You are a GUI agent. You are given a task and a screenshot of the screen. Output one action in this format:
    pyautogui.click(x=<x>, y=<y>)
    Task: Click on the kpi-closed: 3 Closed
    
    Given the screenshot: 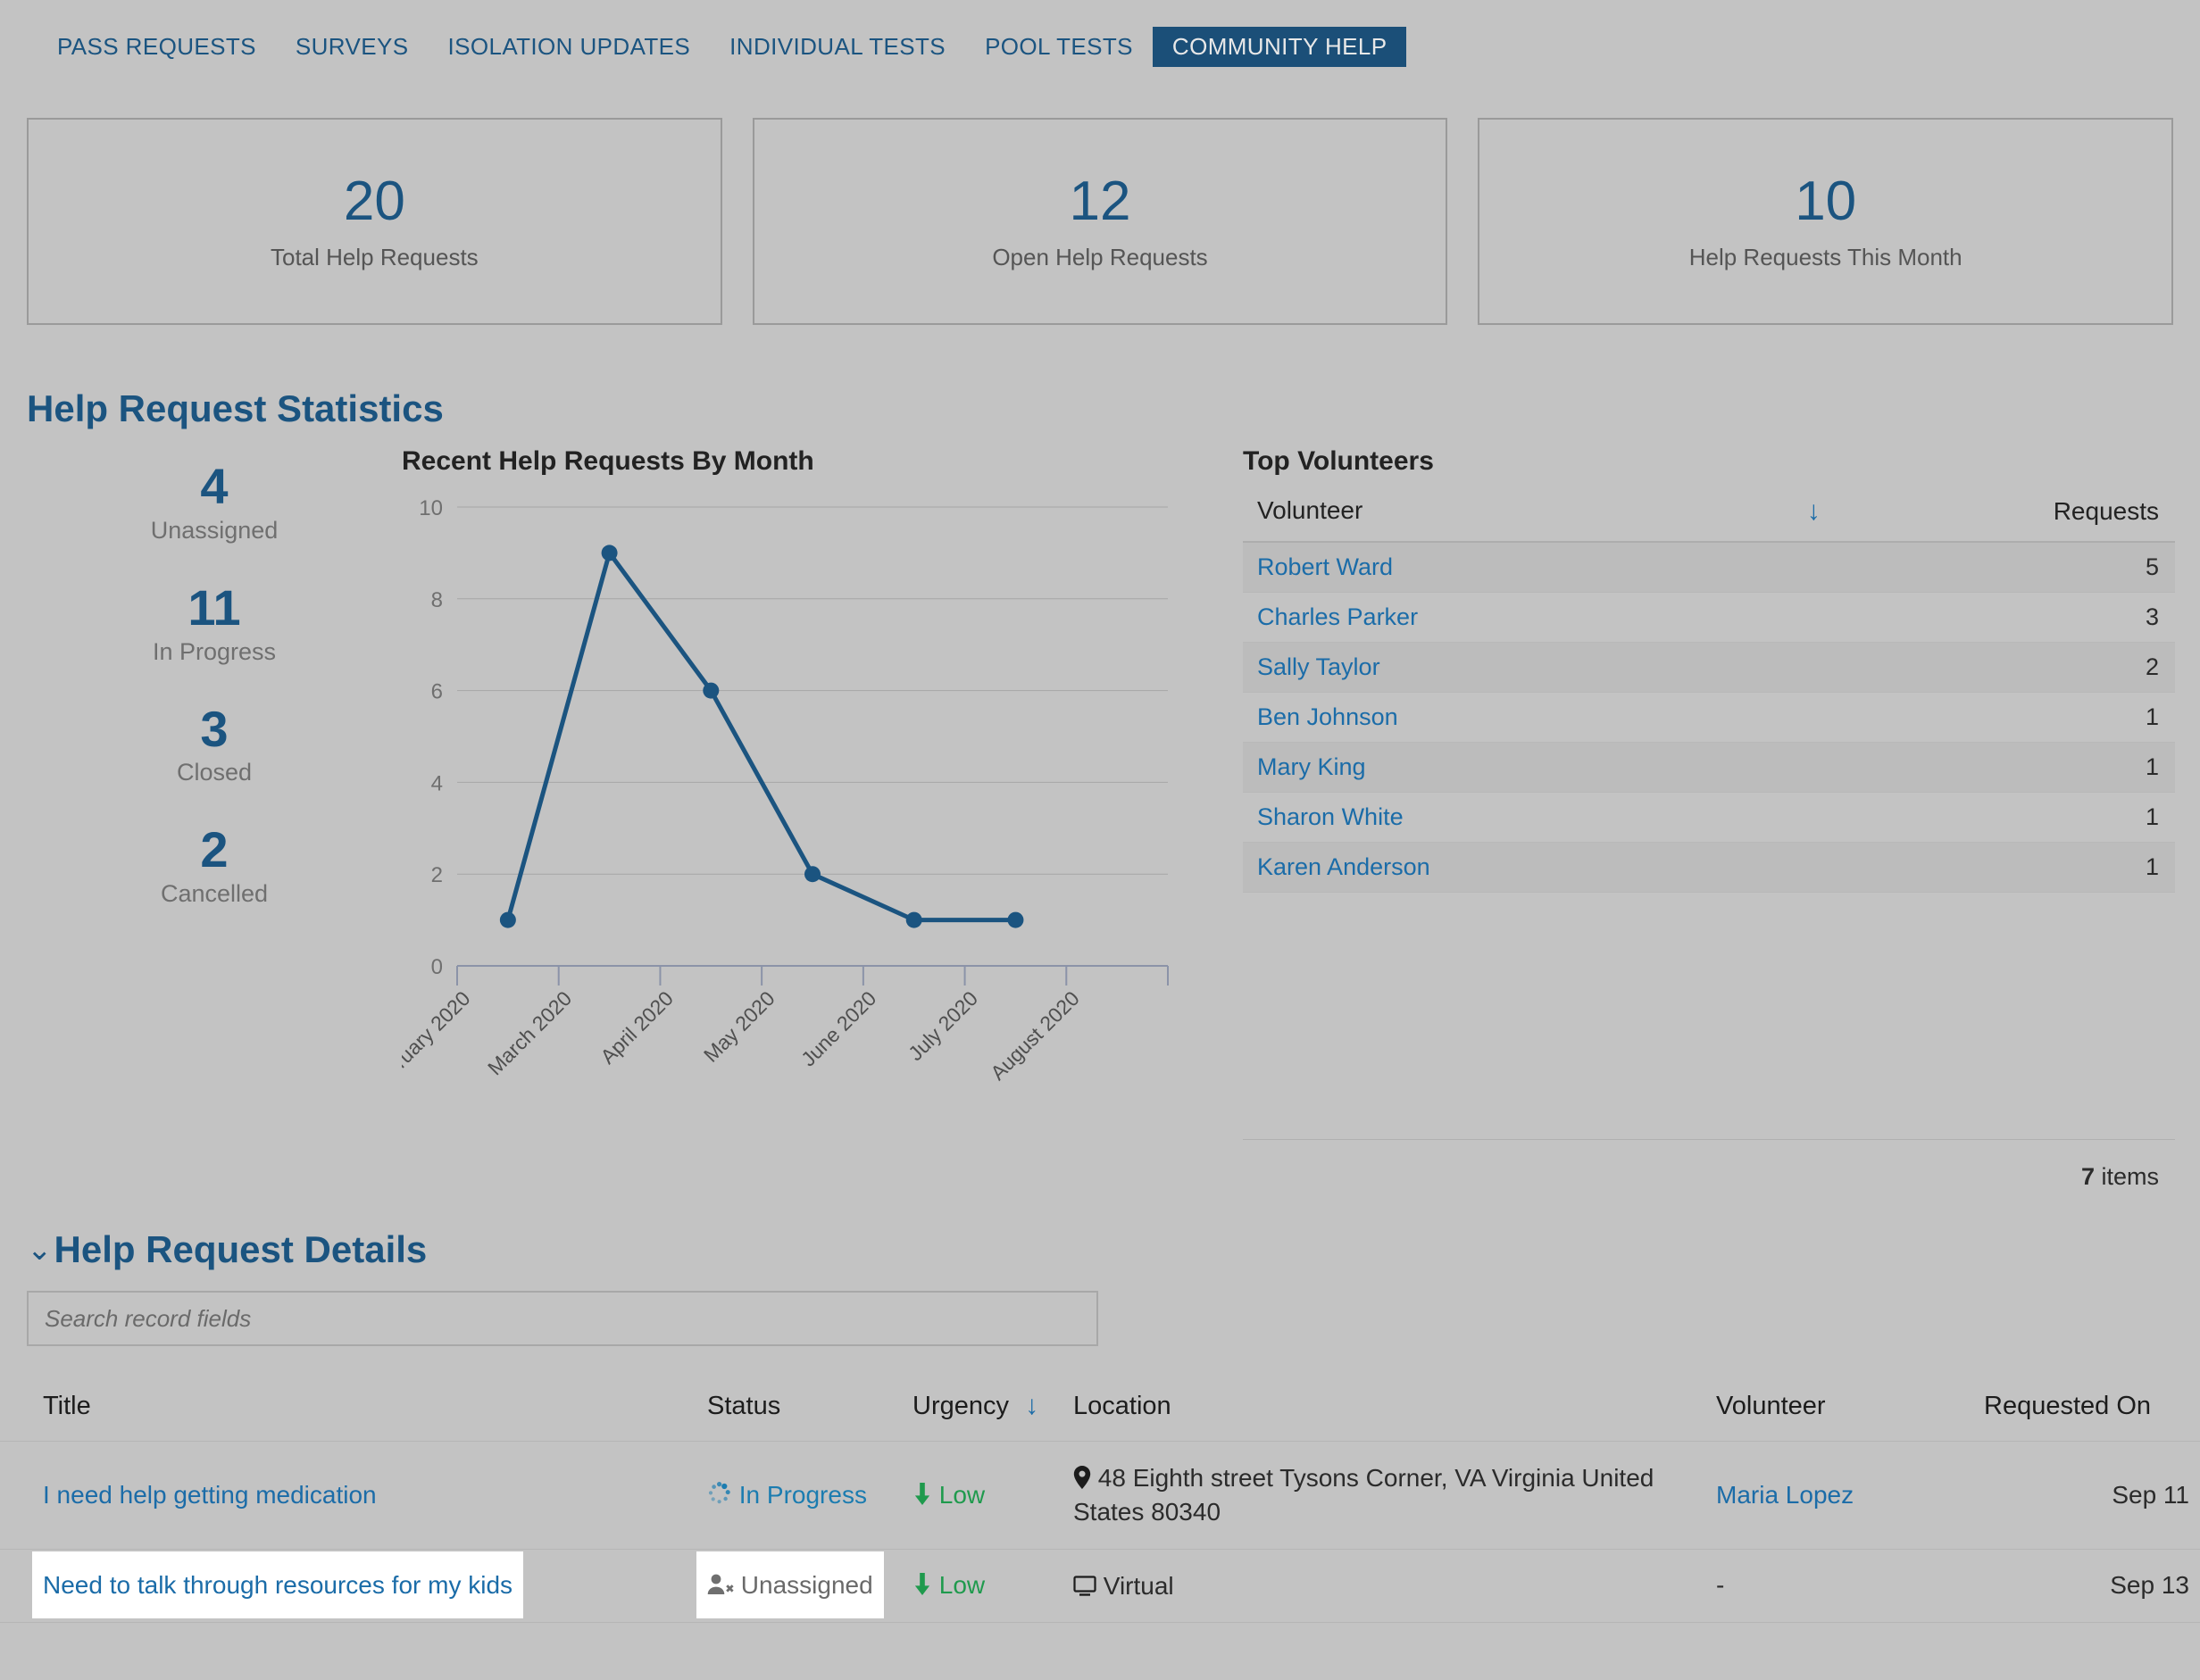 What is the action you would take?
    pyautogui.click(x=215, y=745)
    